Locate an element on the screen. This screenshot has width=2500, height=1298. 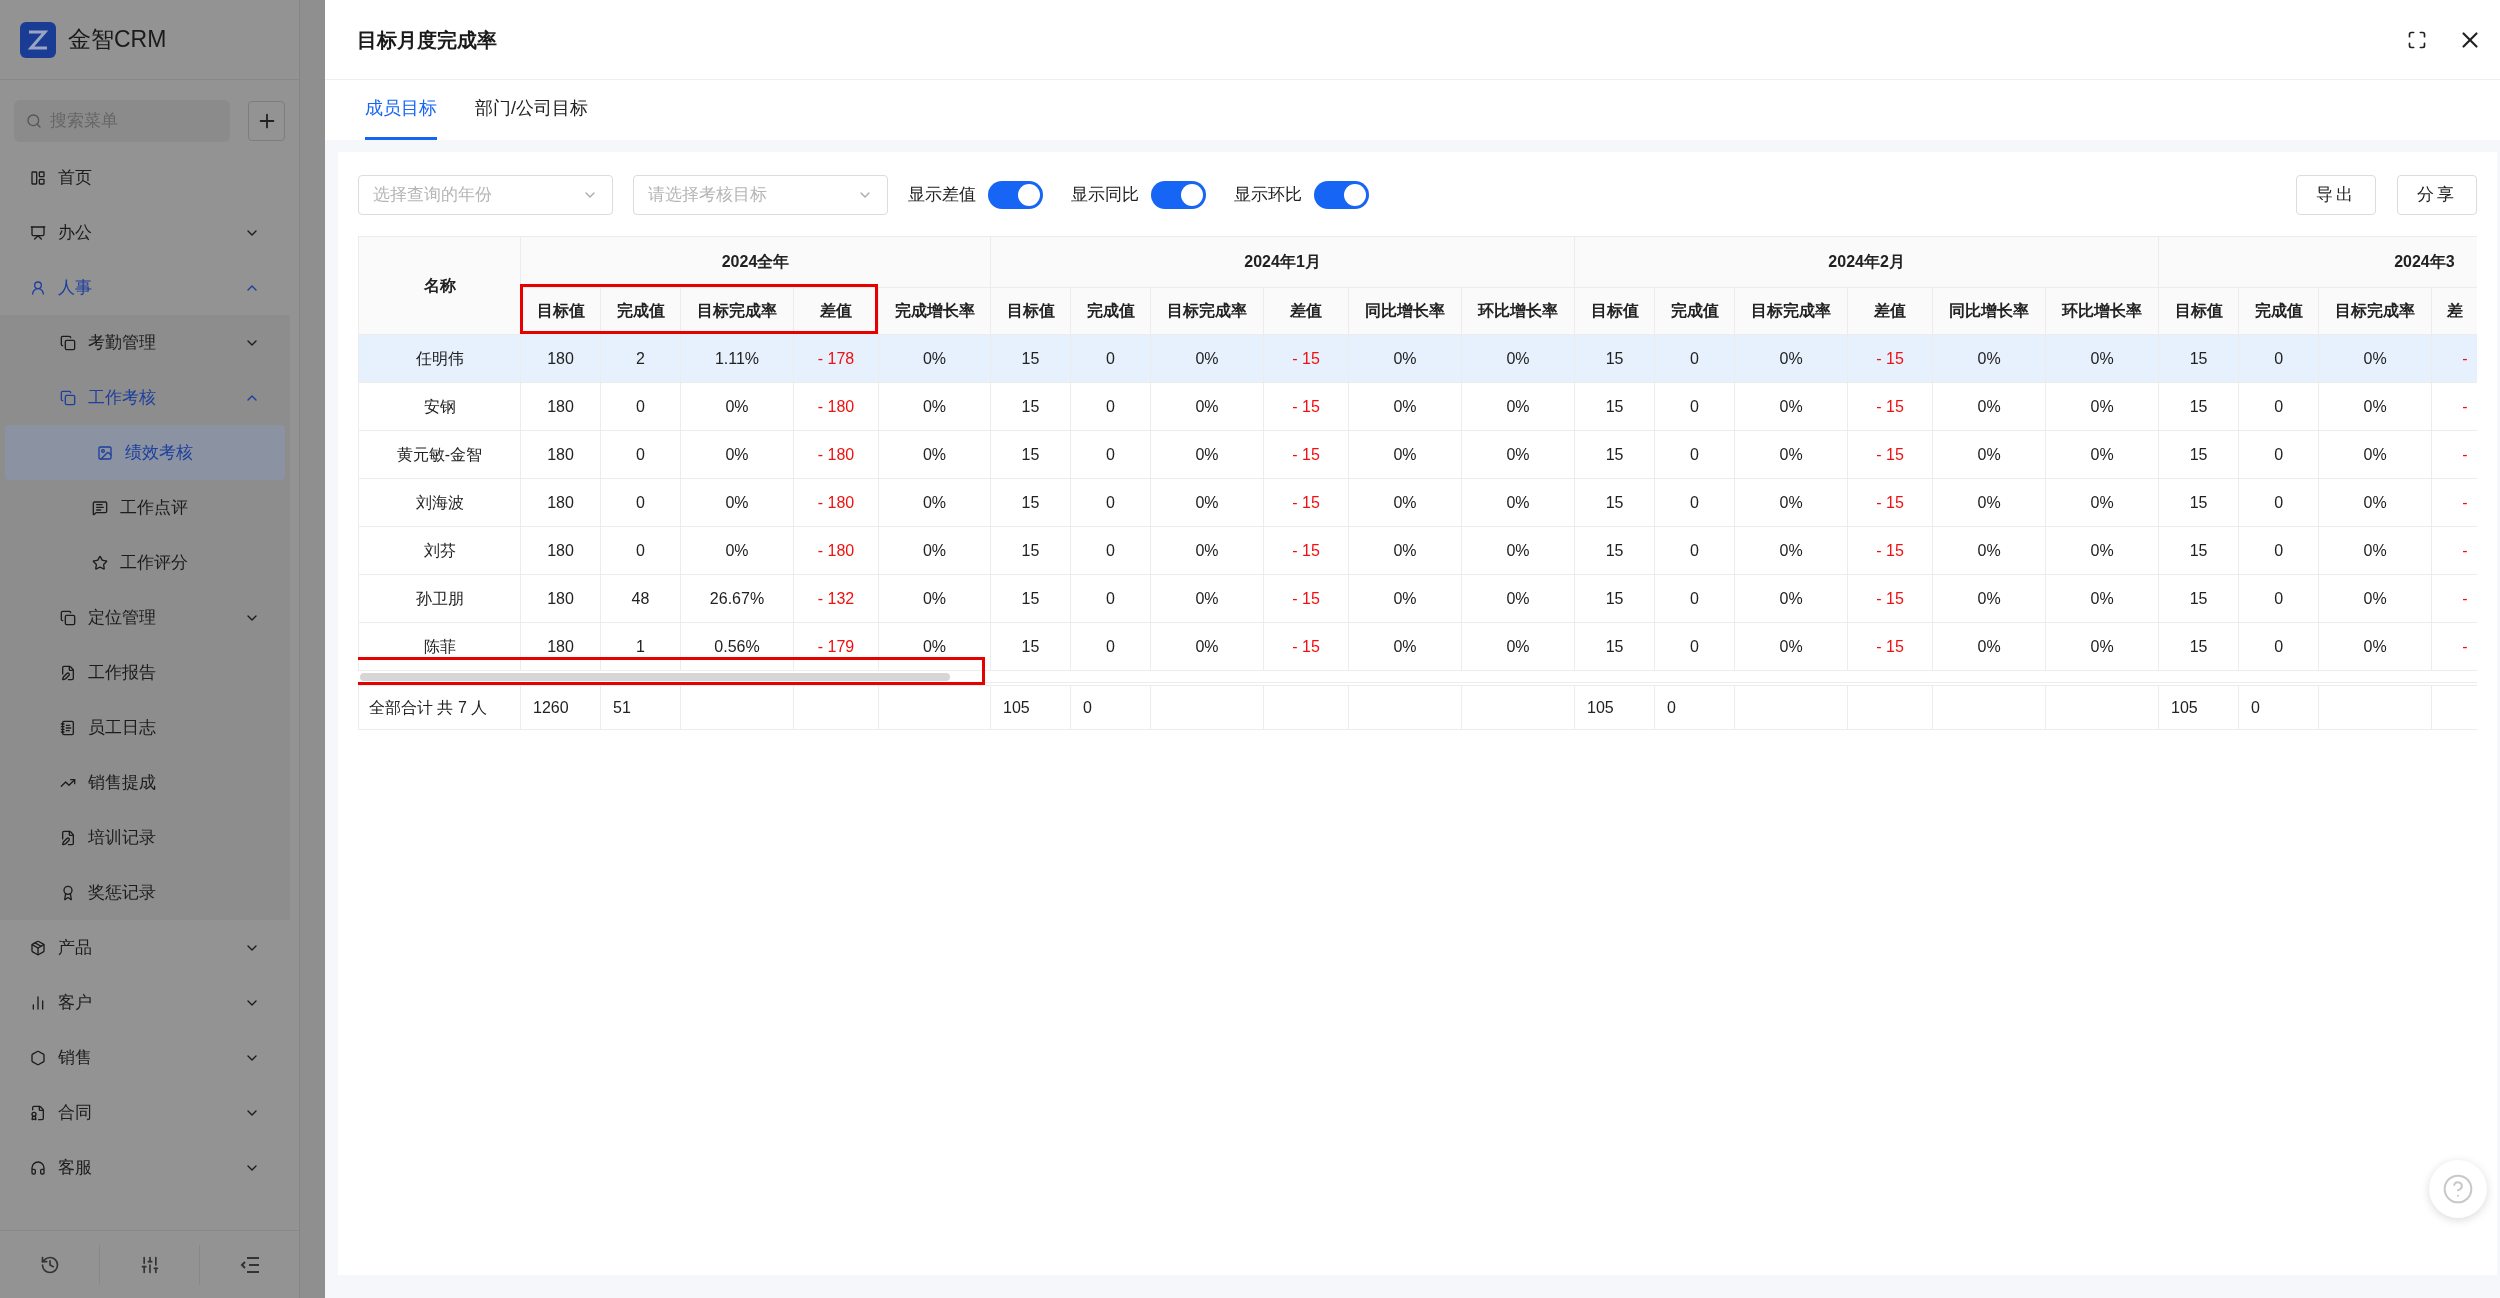
action-button: 导出 is located at coordinates (2336, 195).